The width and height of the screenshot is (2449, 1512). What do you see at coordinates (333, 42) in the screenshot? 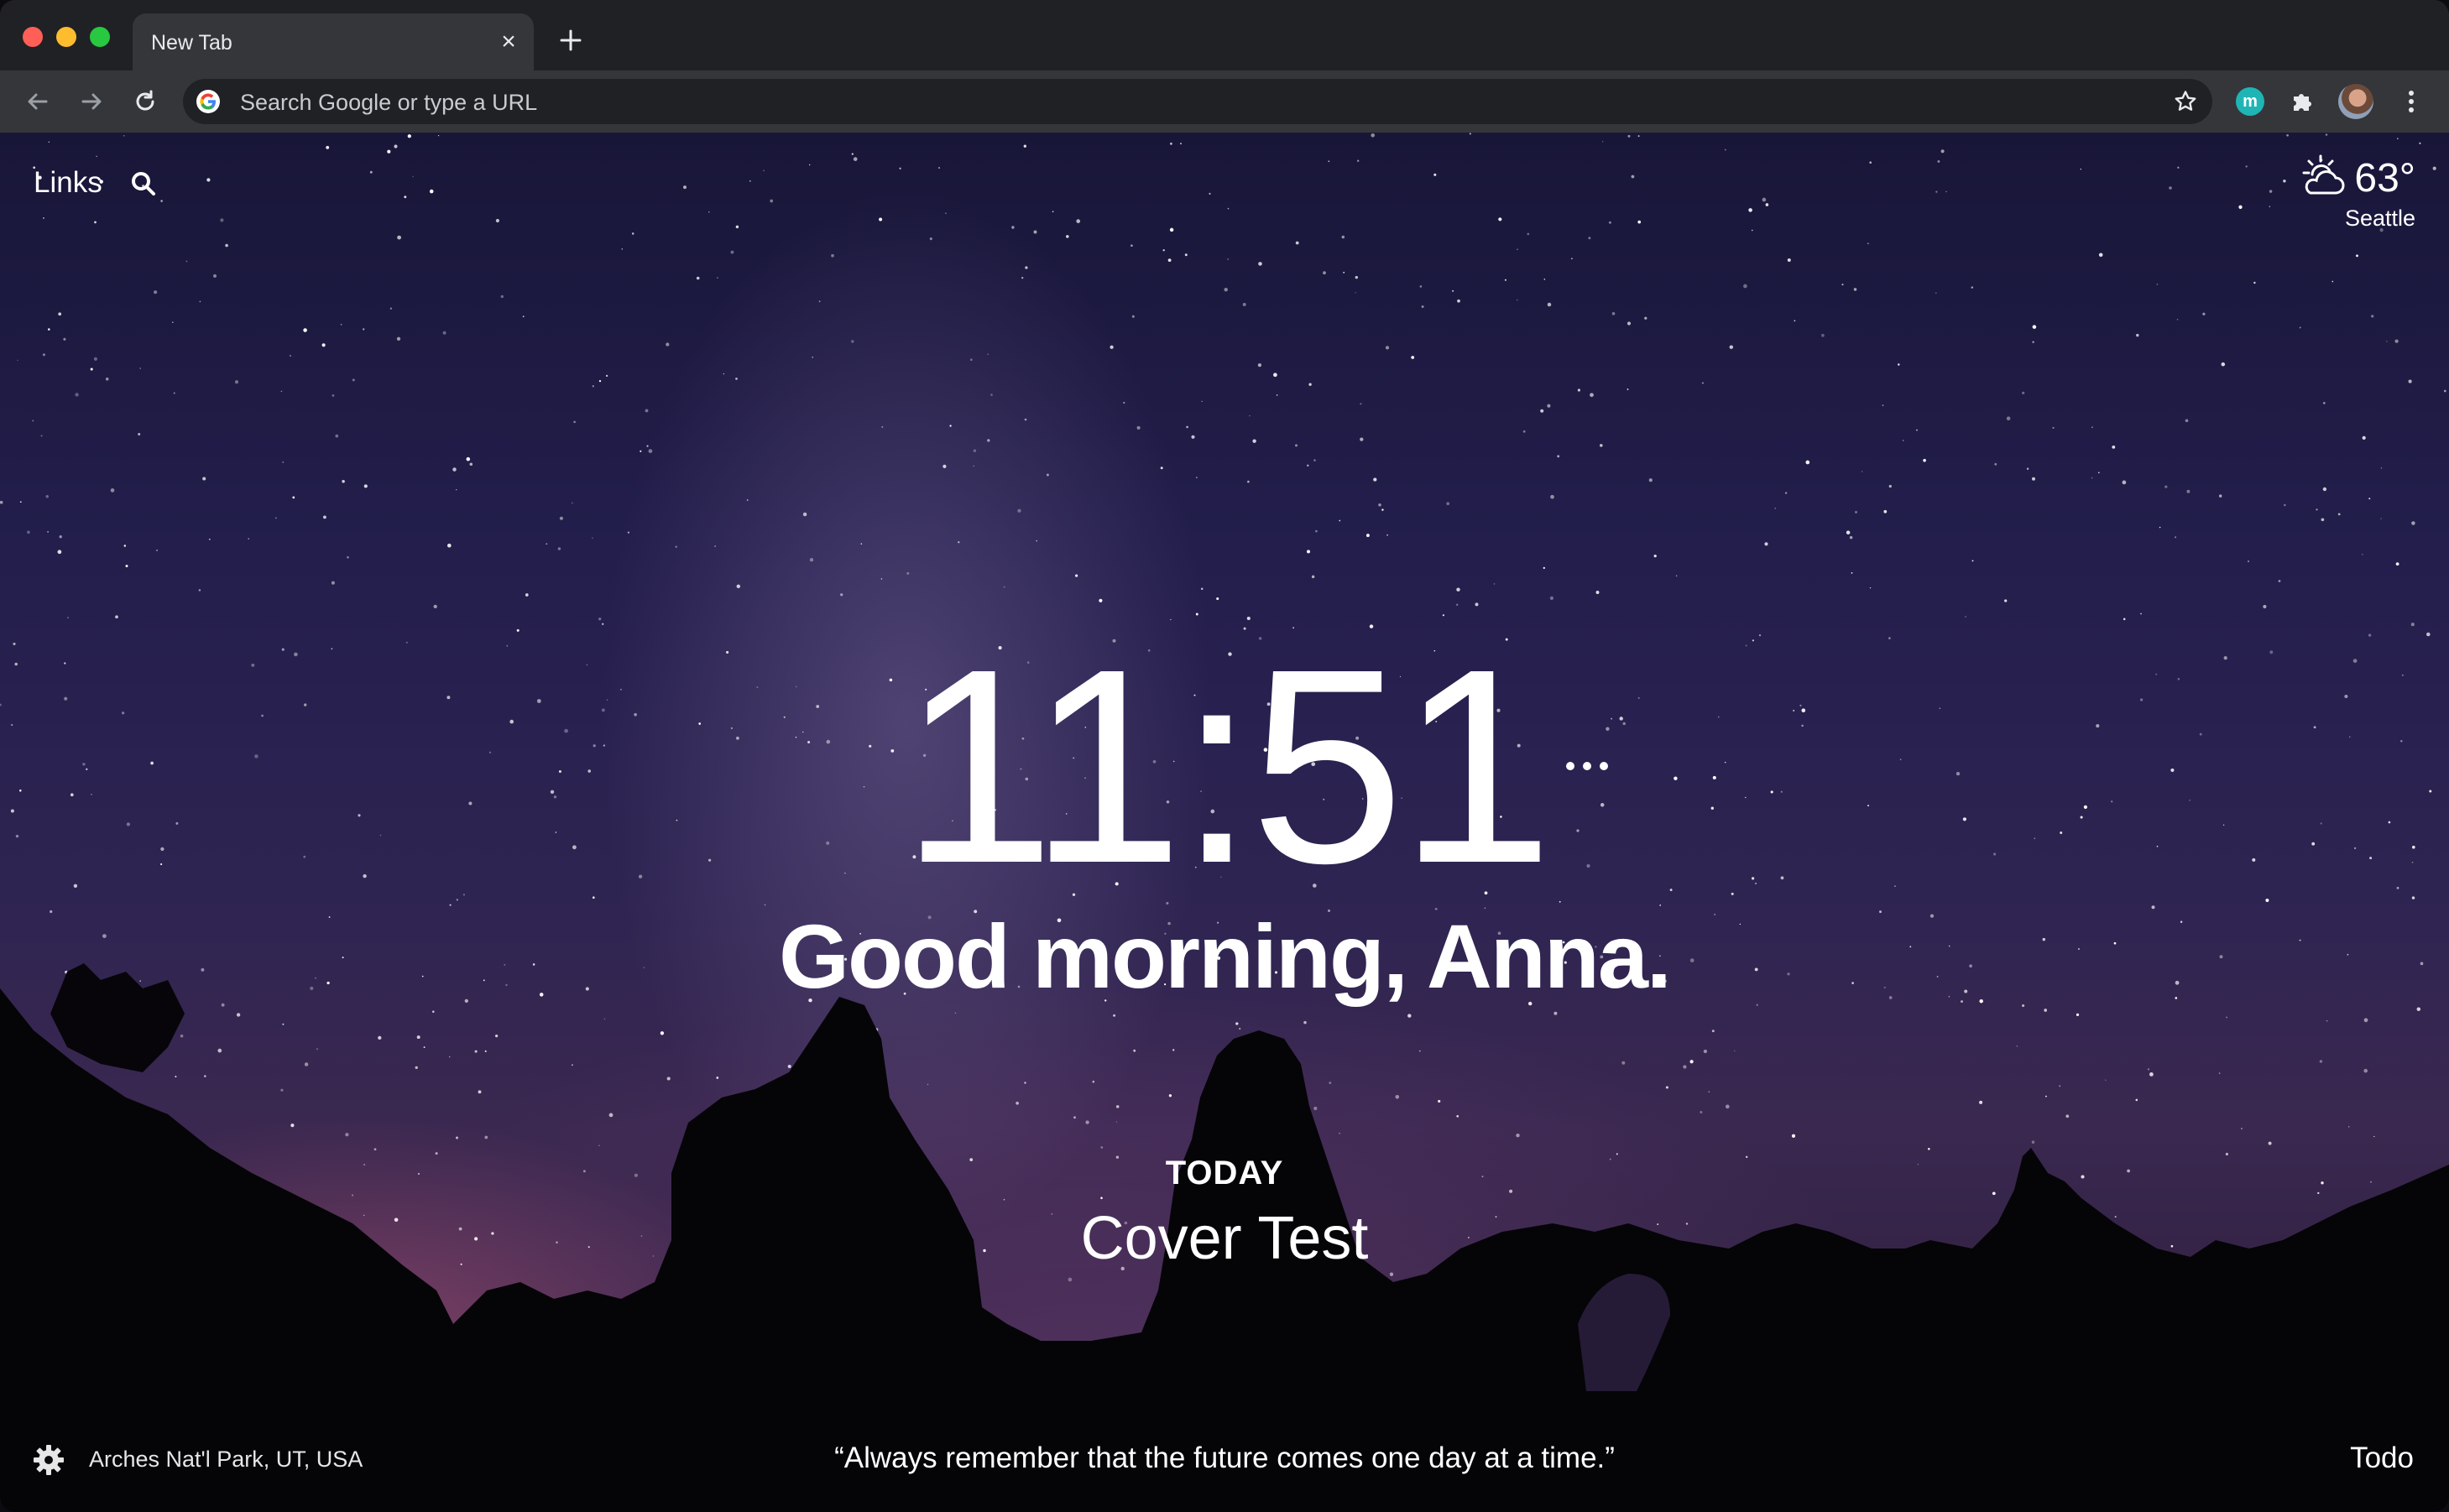
I see `tab-new-tab: New Tab ×` at bounding box center [333, 42].